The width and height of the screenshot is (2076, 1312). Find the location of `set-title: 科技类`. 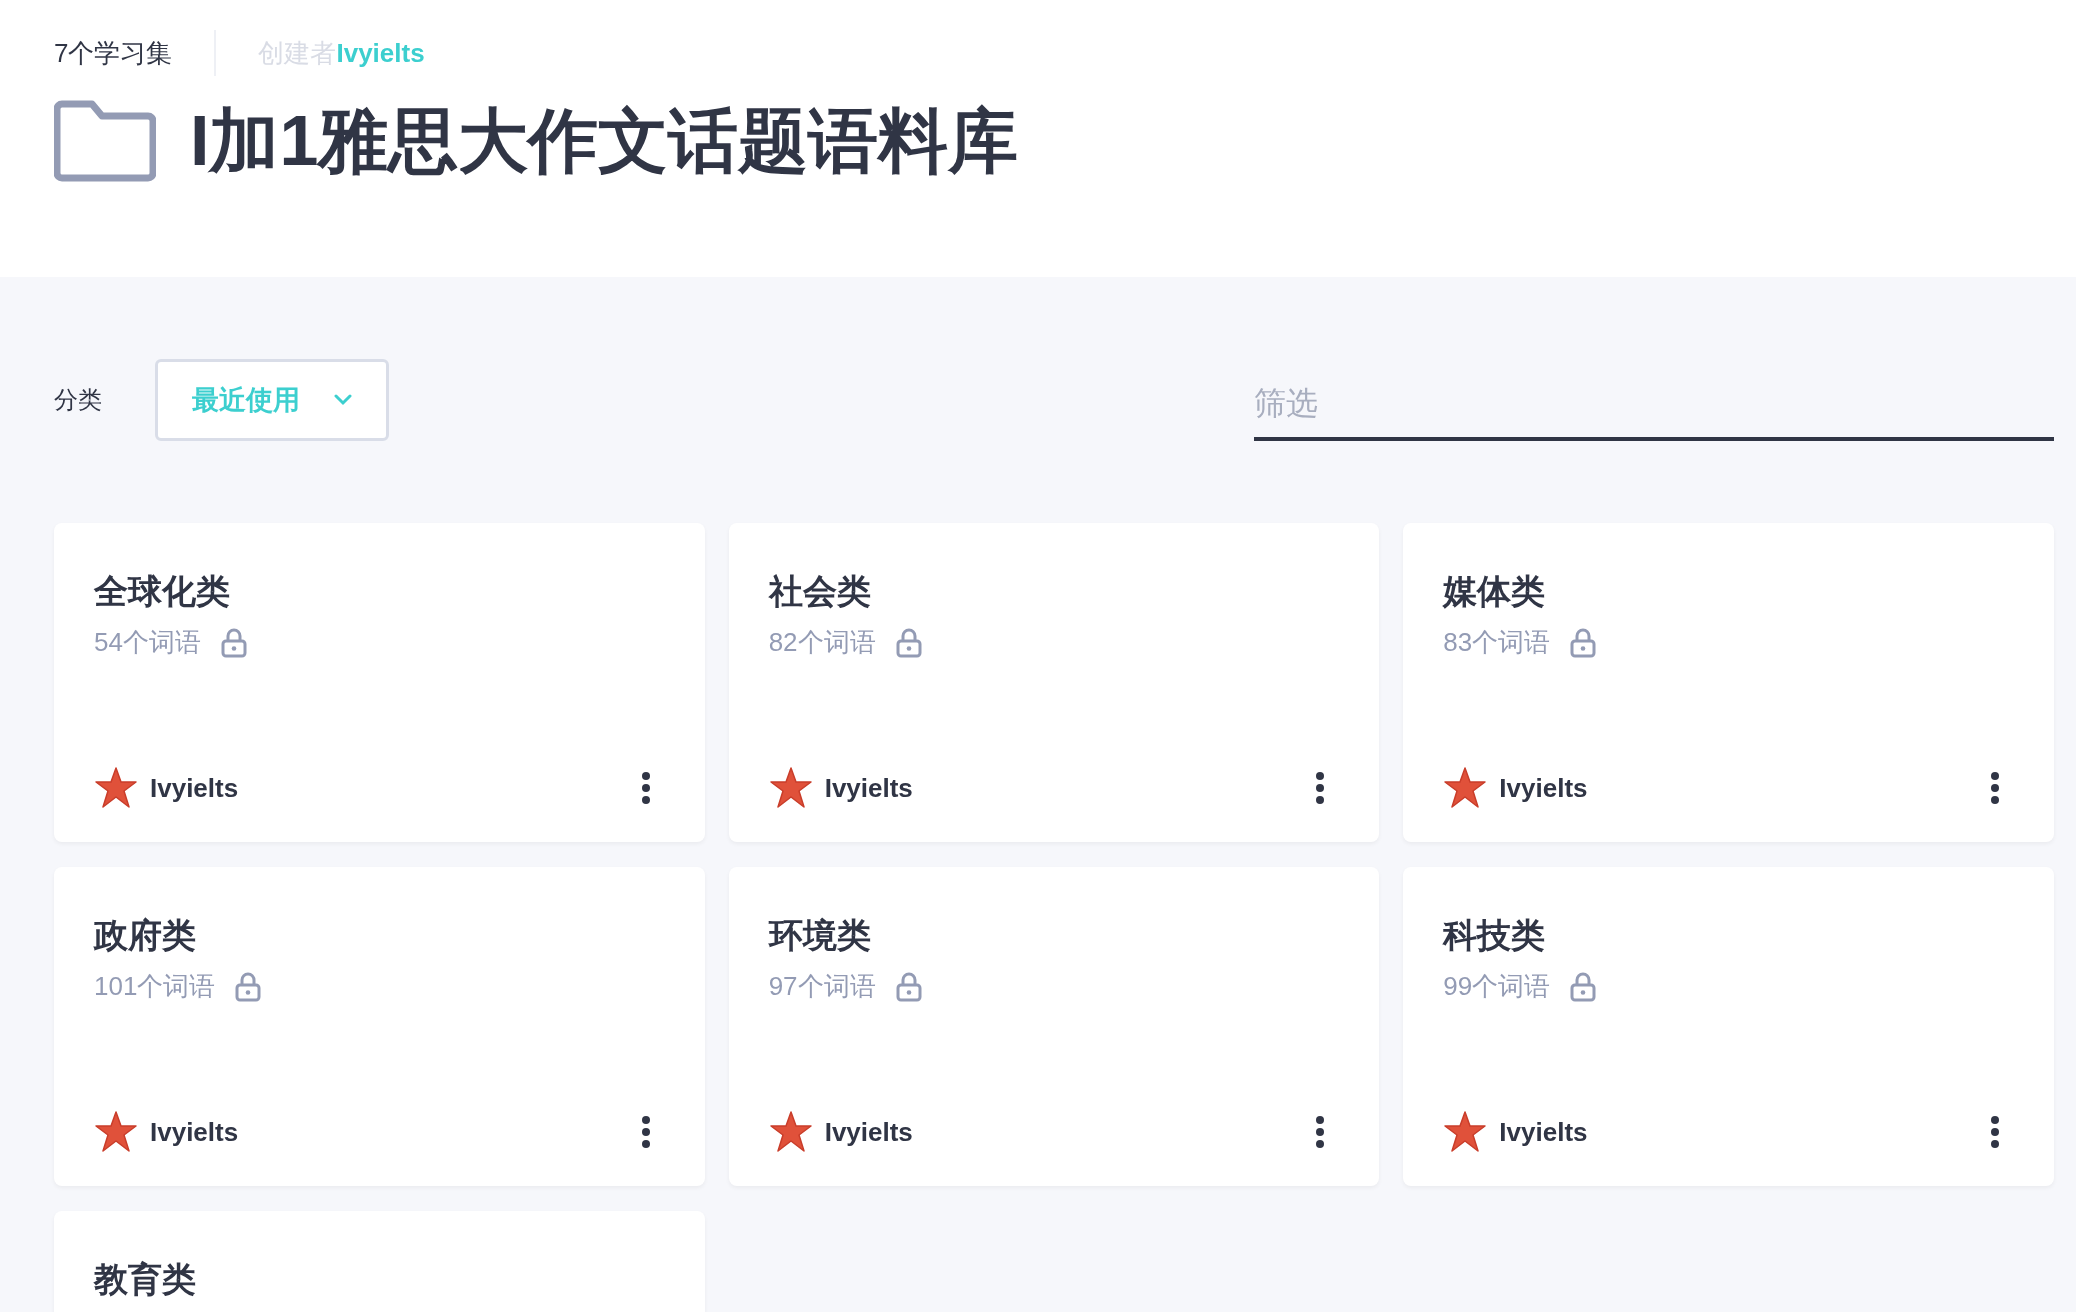

set-title: 科技类 is located at coordinates (1495, 935).